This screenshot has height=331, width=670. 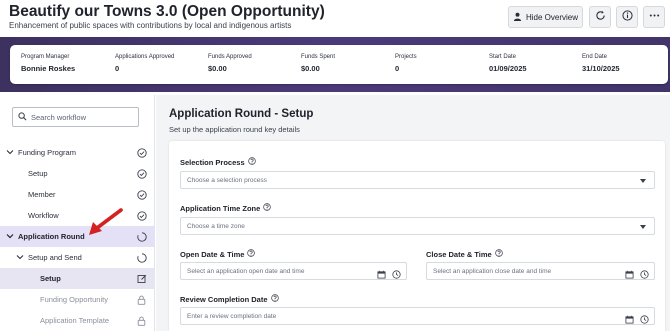 What do you see at coordinates (464, 254) in the screenshot?
I see `close-date-label: Close Date & Time` at bounding box center [464, 254].